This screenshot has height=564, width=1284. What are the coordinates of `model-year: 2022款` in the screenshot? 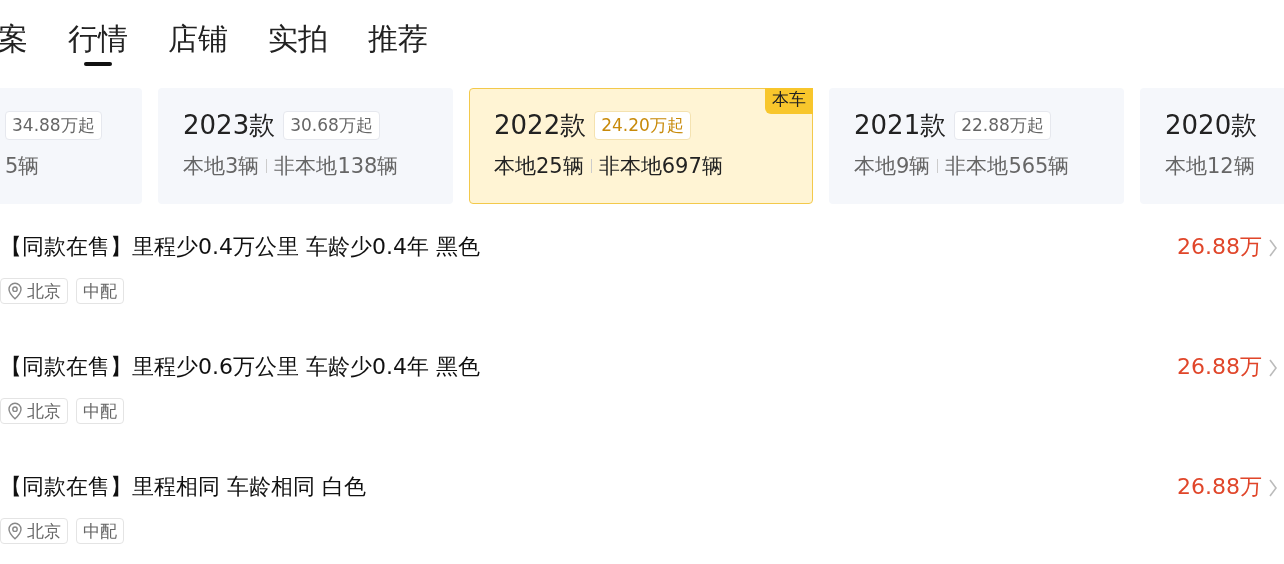 It's located at (540, 125).